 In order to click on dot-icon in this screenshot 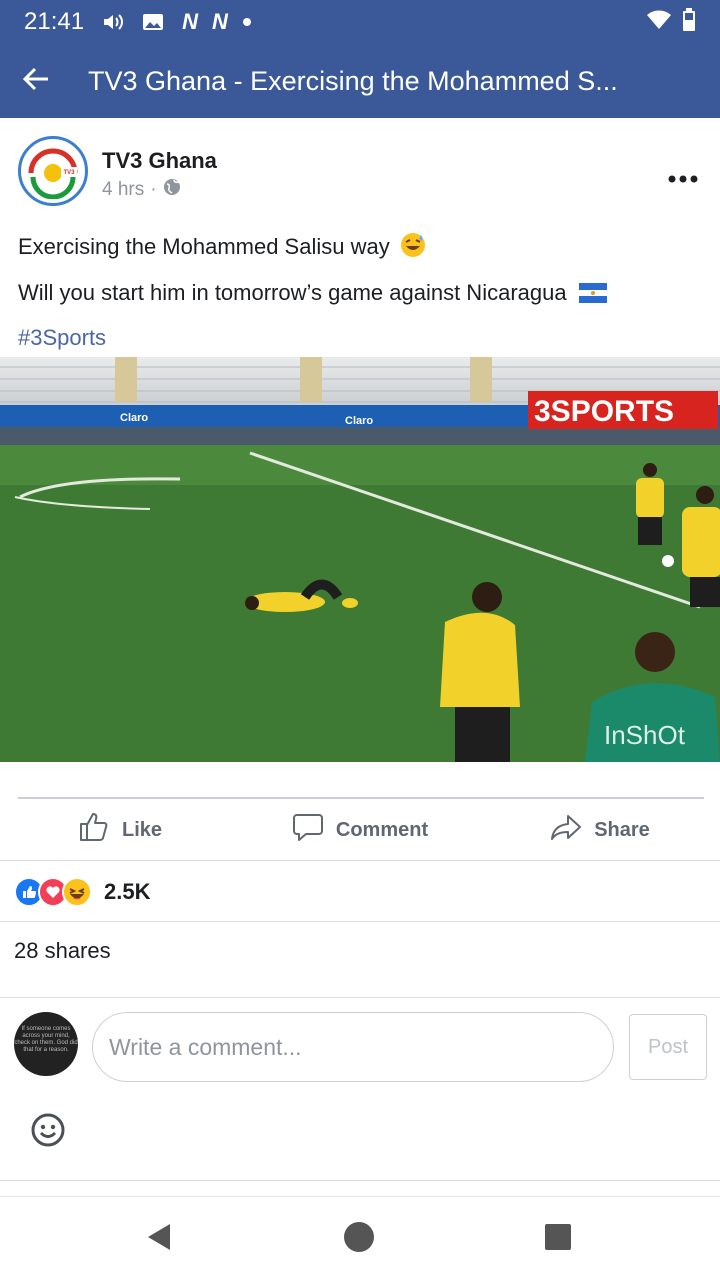, I will do `click(247, 22)`.